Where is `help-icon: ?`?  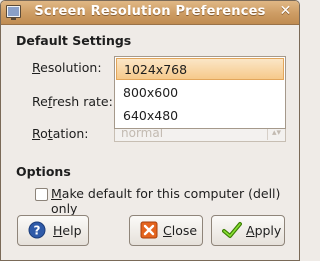
help-icon: ? is located at coordinates (37, 230).